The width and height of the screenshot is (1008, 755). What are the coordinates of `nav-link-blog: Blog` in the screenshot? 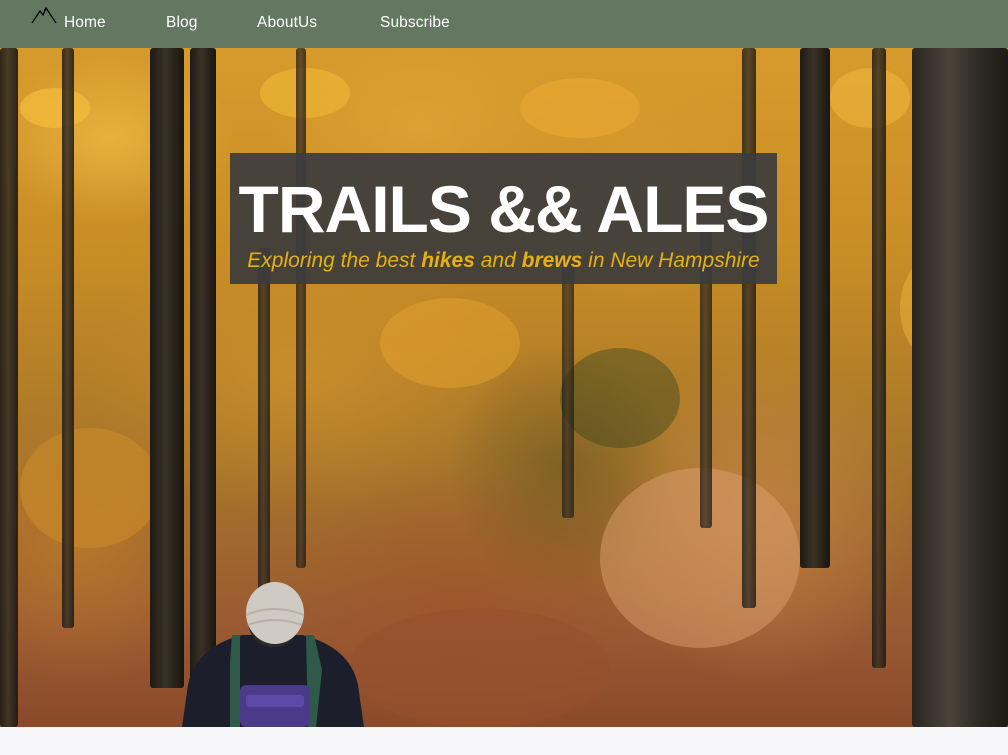 It's located at (181, 23).